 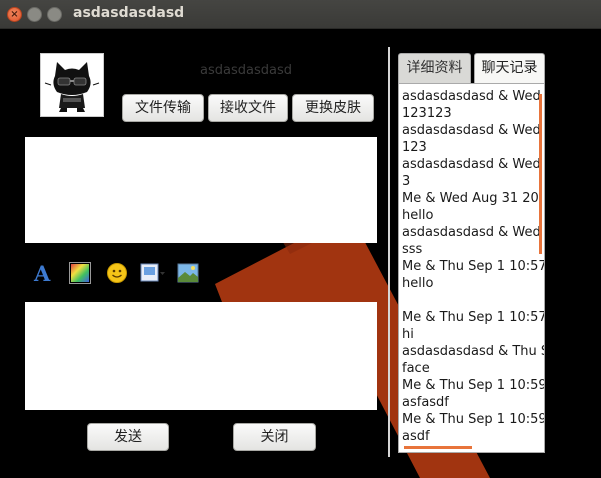 What do you see at coordinates (389, 252) in the screenshot?
I see `panel-divider` at bounding box center [389, 252].